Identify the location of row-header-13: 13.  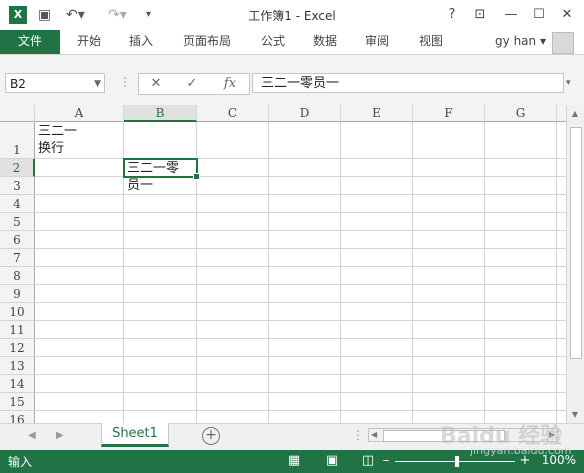
(17, 366).